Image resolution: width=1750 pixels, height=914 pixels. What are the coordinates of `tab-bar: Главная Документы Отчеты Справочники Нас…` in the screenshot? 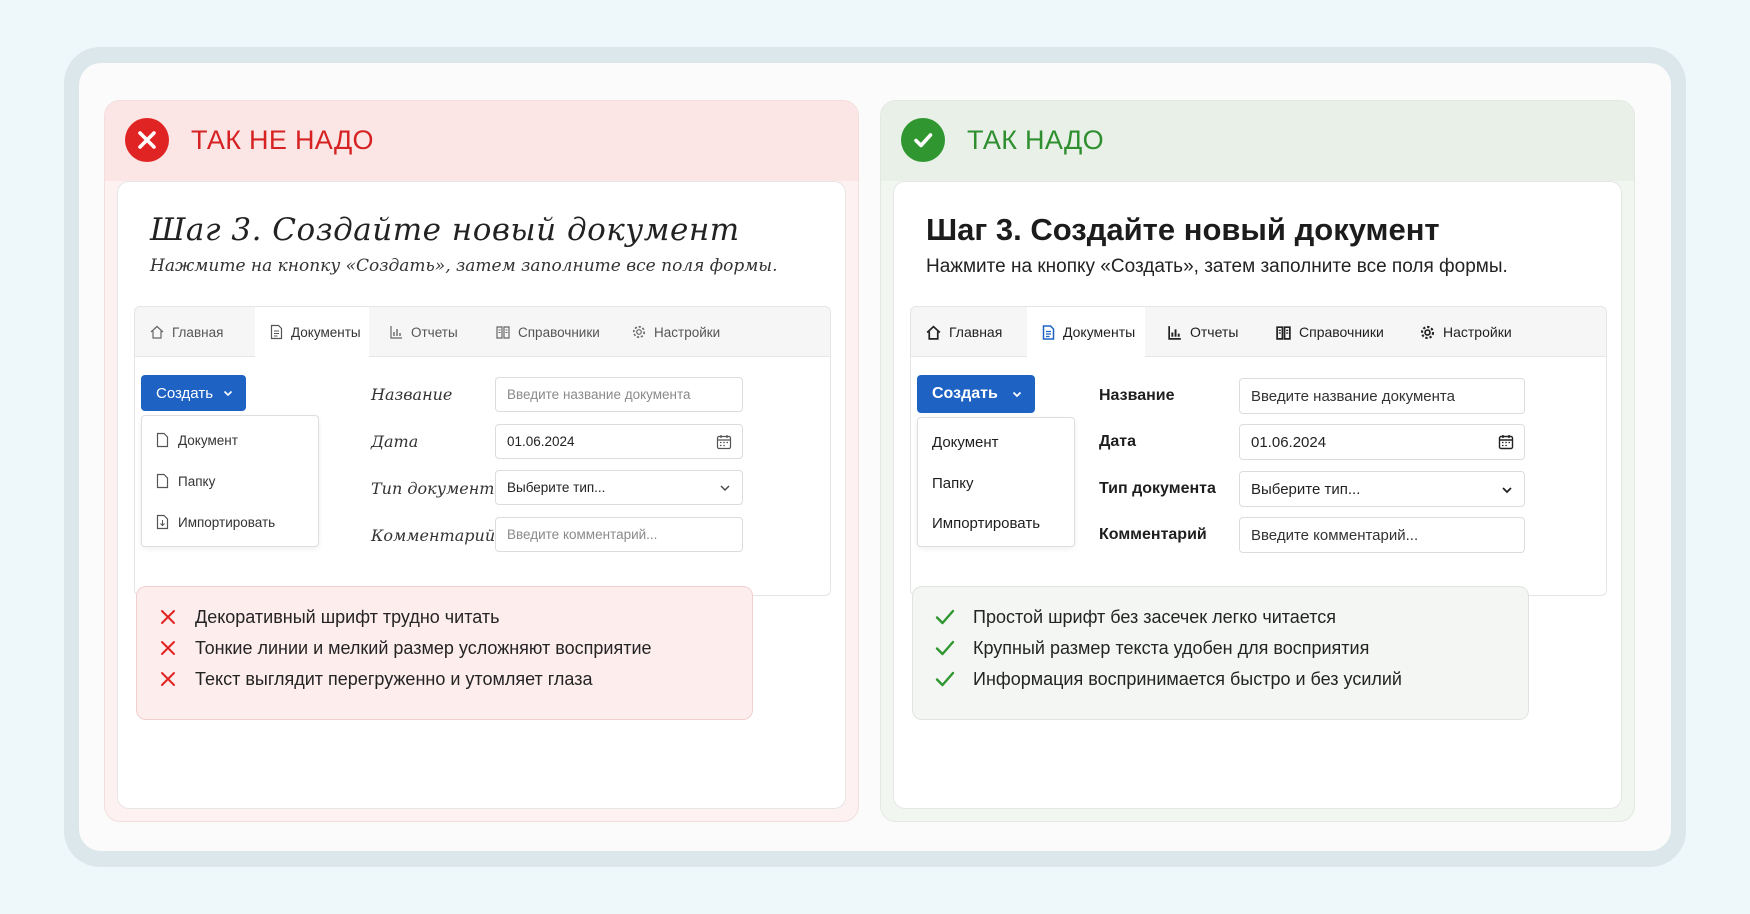 It's located at (1258, 332).